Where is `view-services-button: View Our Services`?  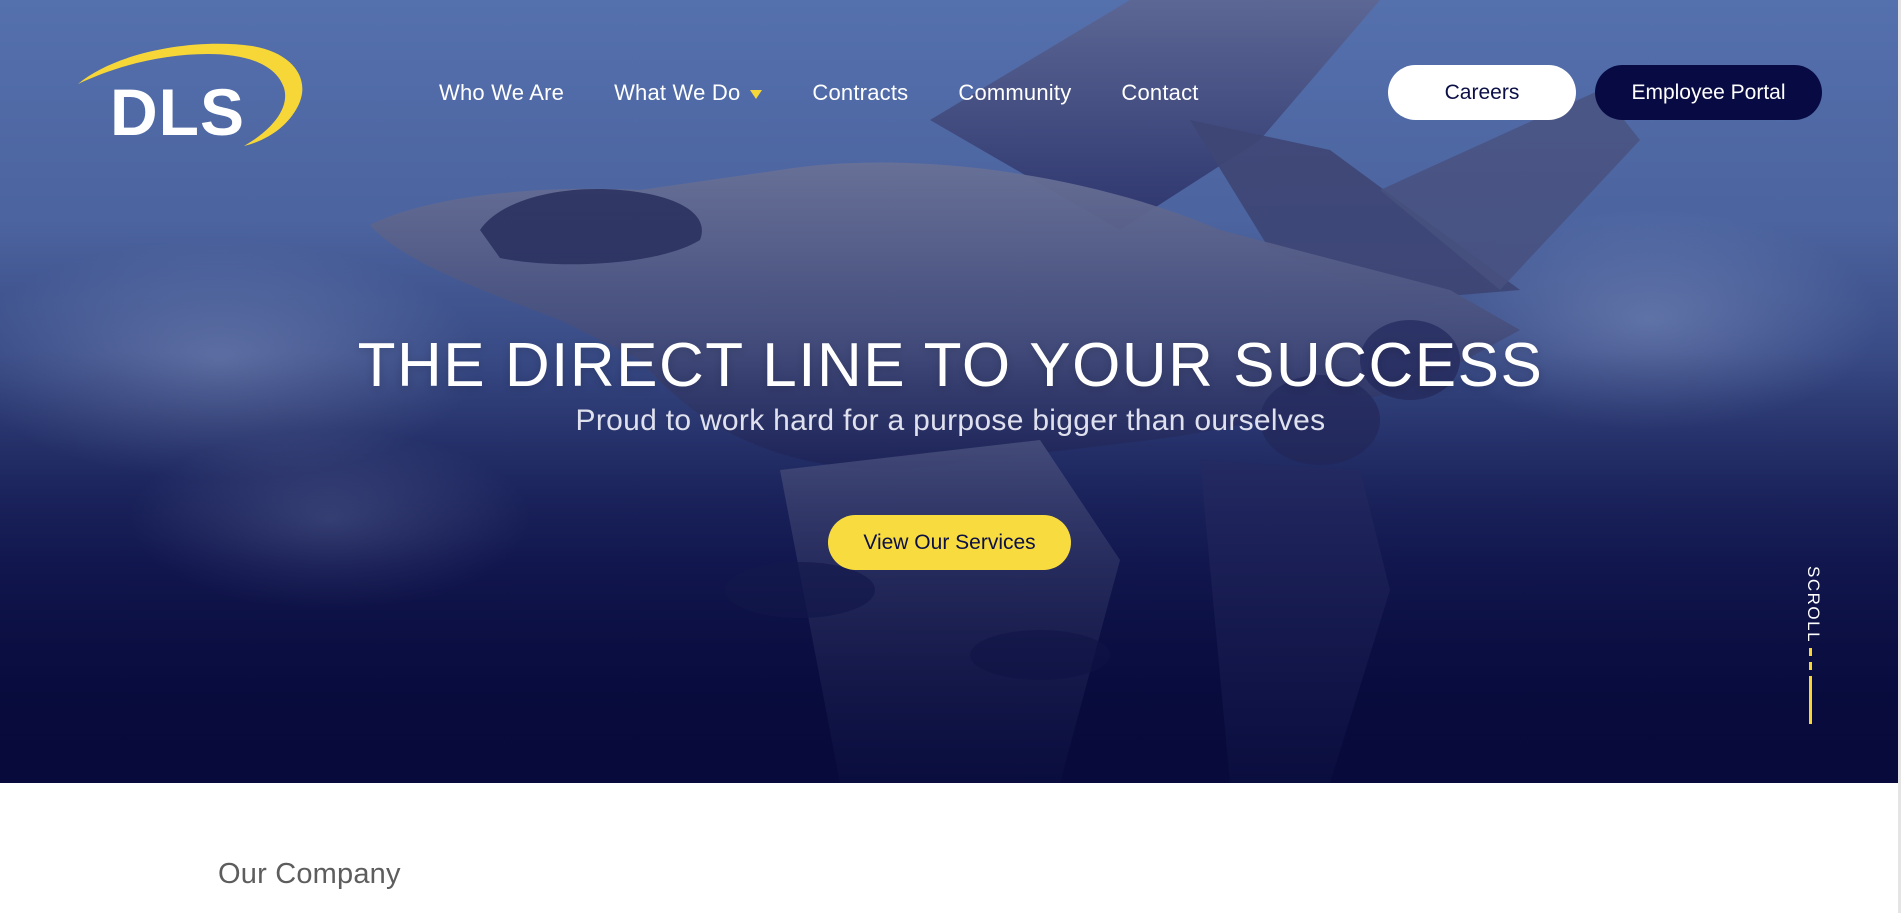 view-services-button: View Our Services is located at coordinates (949, 542).